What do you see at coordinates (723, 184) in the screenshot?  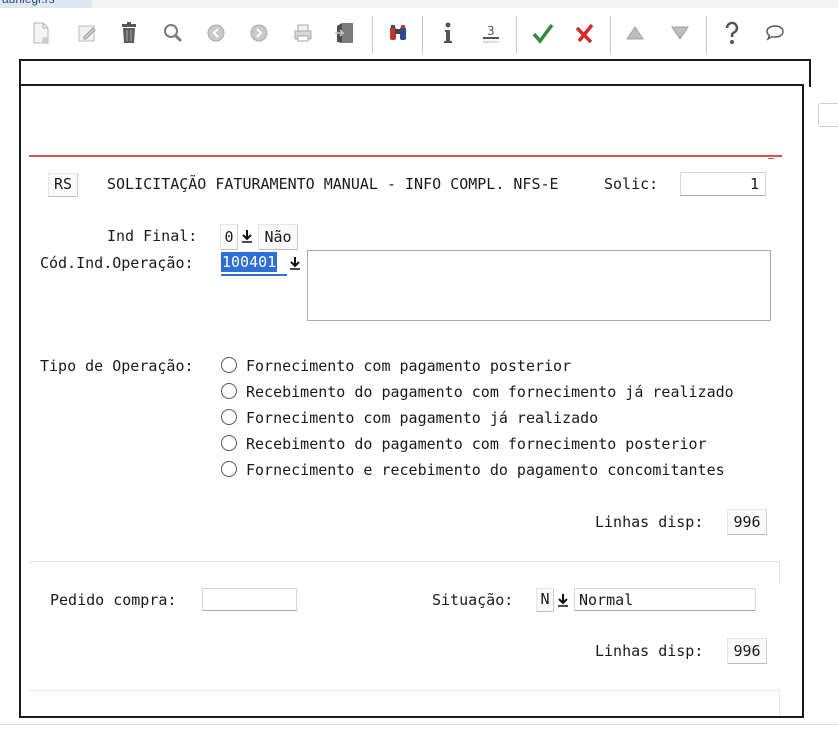 I see `solic-field: 1` at bounding box center [723, 184].